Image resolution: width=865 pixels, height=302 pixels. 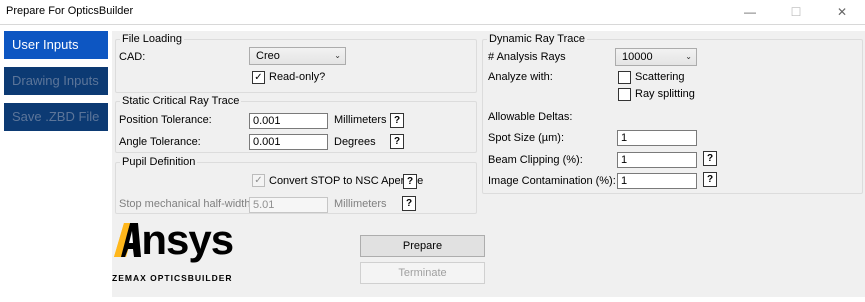 What do you see at coordinates (410, 181) in the screenshot?
I see `convert-stop-help-button: ?` at bounding box center [410, 181].